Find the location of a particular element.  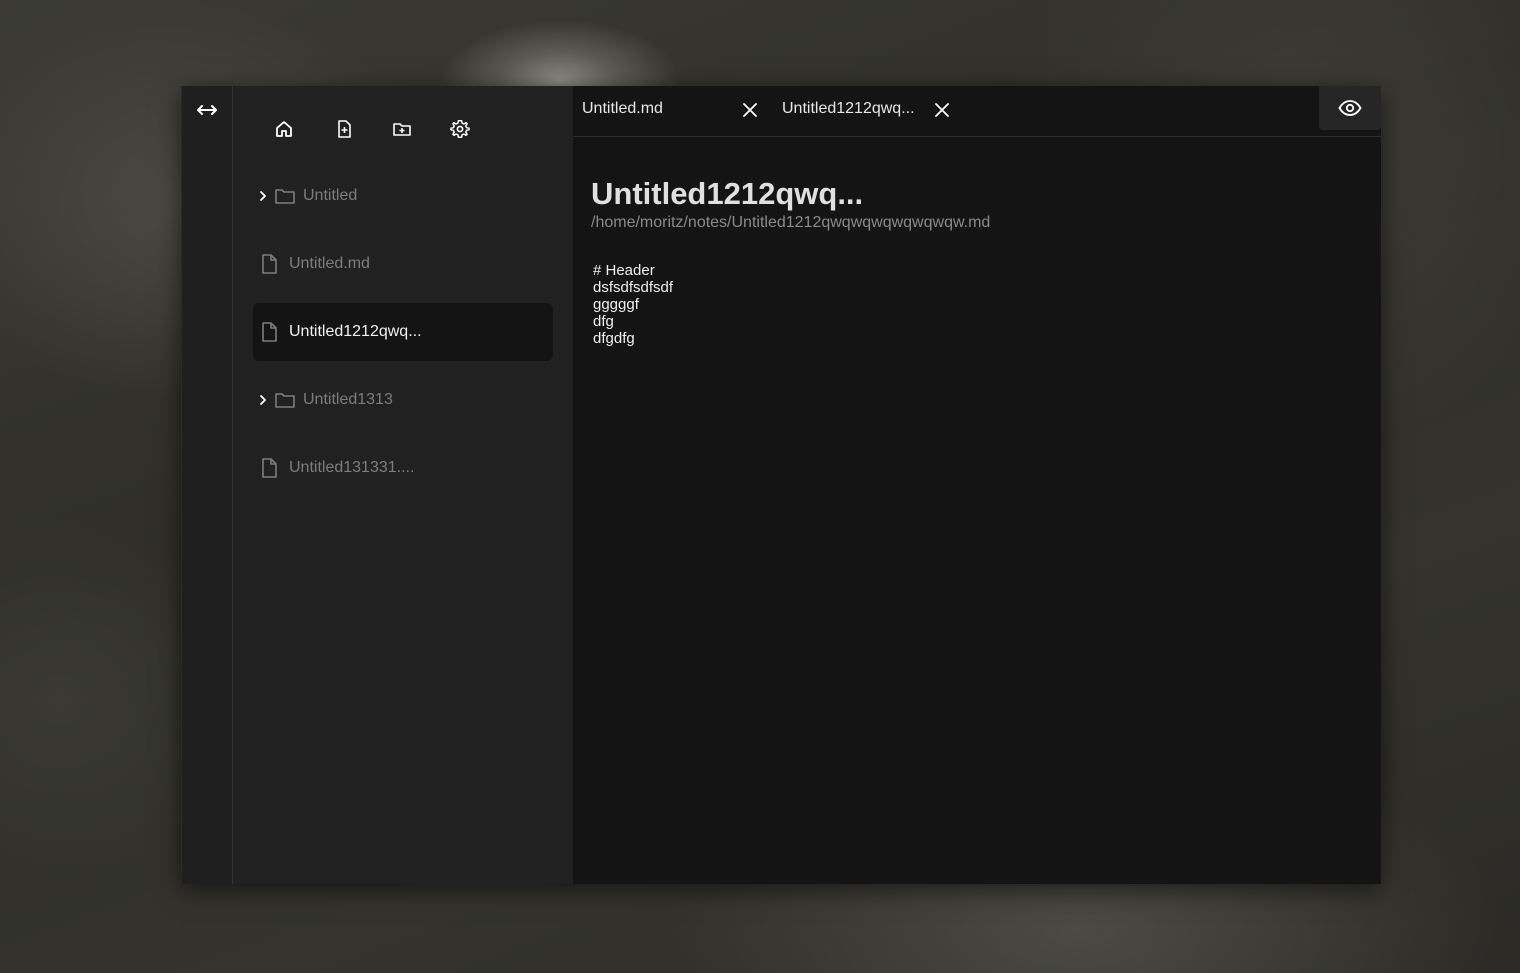

markdown-editor: # Header dsfsdfsdfsdf gggggf dfg dfgdfg is located at coordinates (633, 304).